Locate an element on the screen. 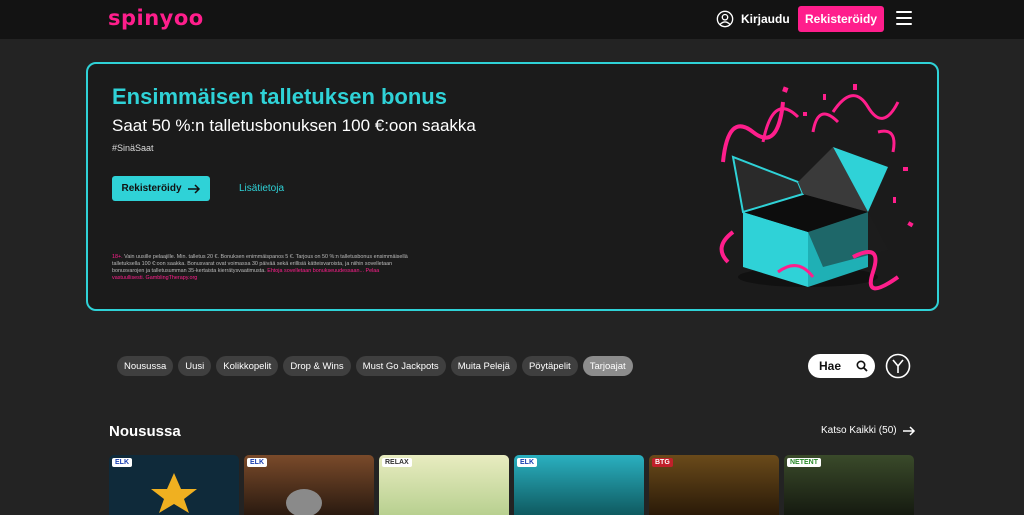  search-button: Hae is located at coordinates (841, 366).